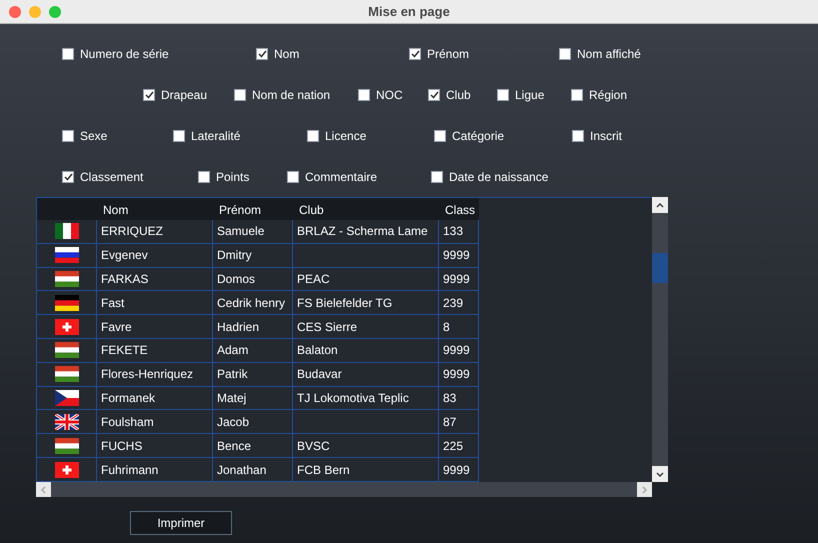 The width and height of the screenshot is (818, 543). I want to click on checkbox-label: Nom de nation, so click(291, 95).